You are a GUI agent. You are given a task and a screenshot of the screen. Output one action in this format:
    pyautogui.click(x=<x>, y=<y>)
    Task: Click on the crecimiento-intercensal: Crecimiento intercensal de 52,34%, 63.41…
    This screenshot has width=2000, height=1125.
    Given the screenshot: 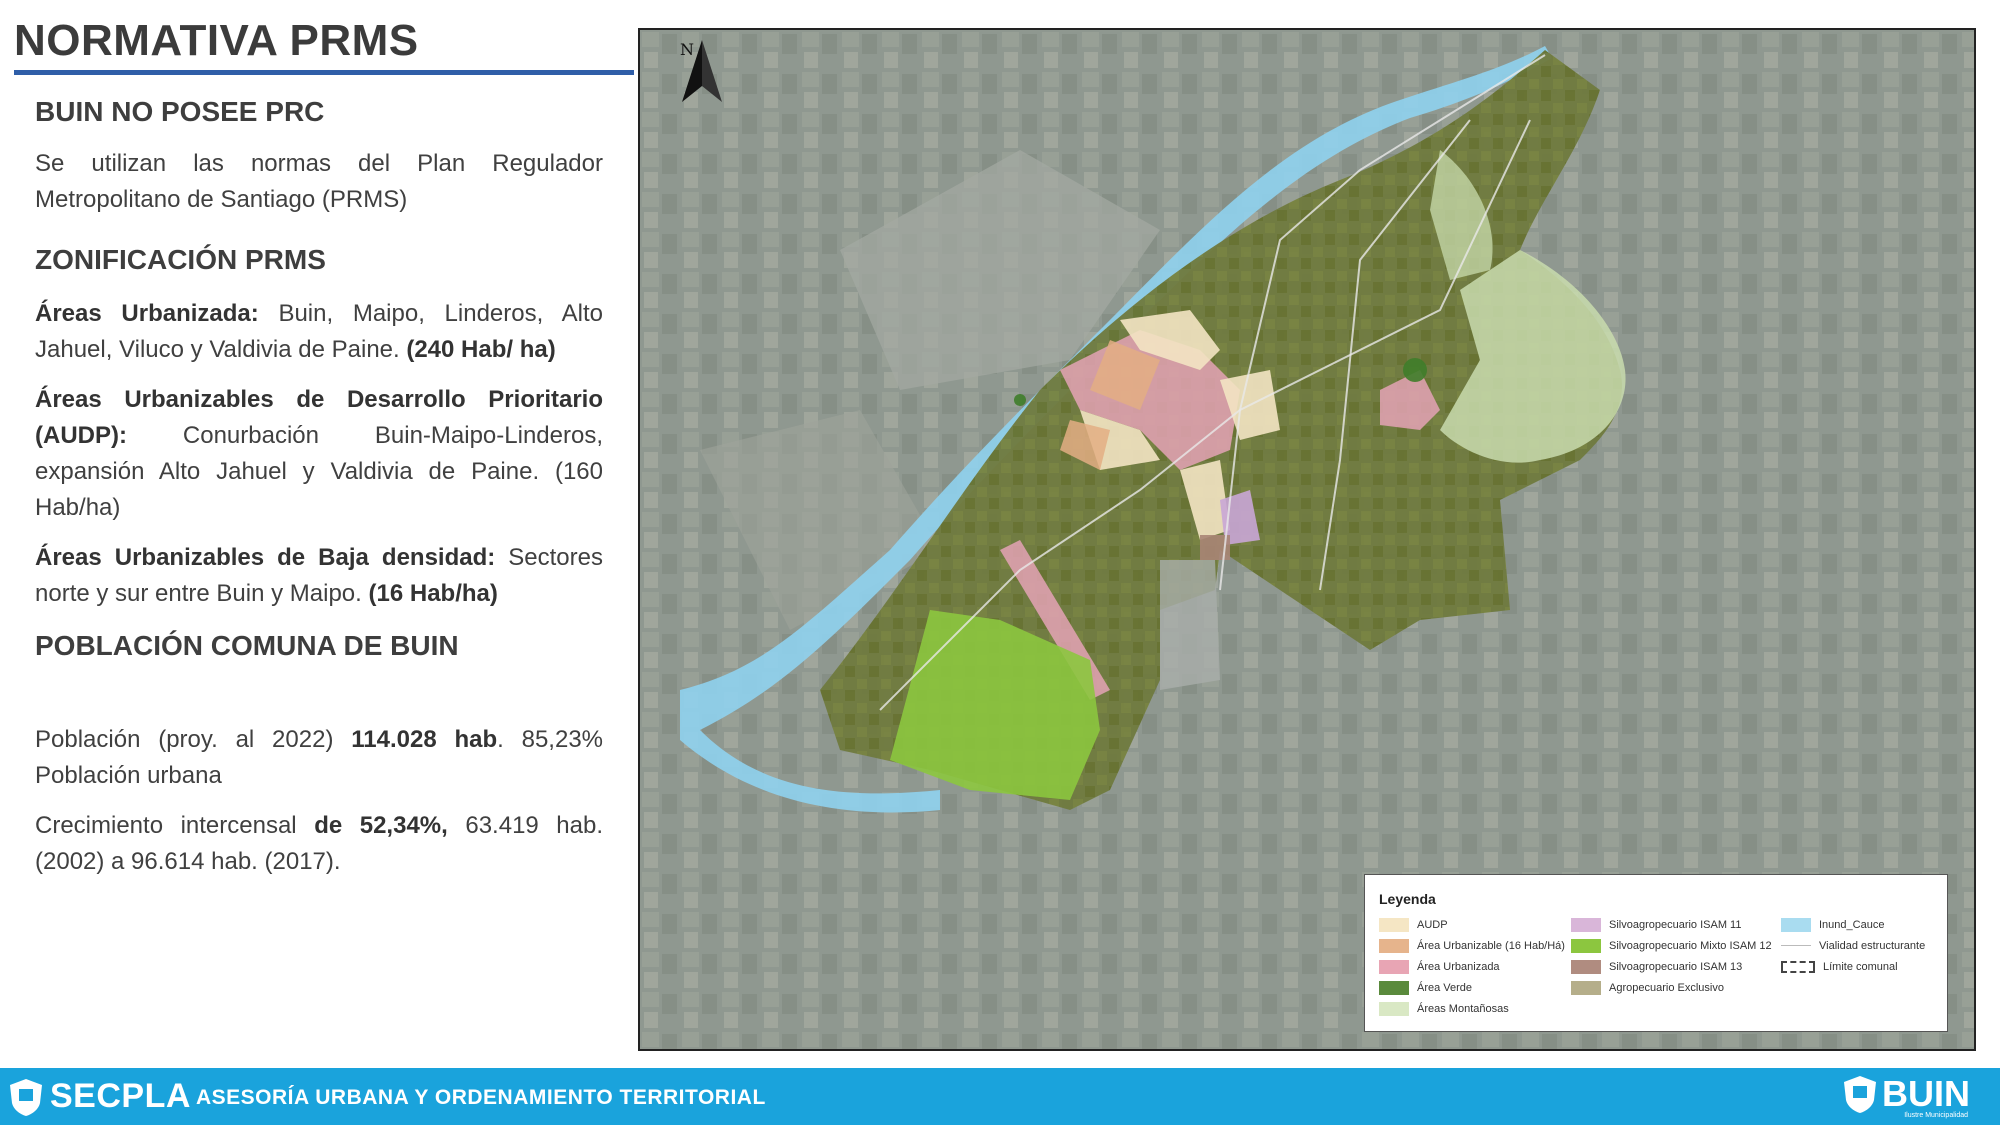 What is the action you would take?
    pyautogui.click(x=319, y=843)
    